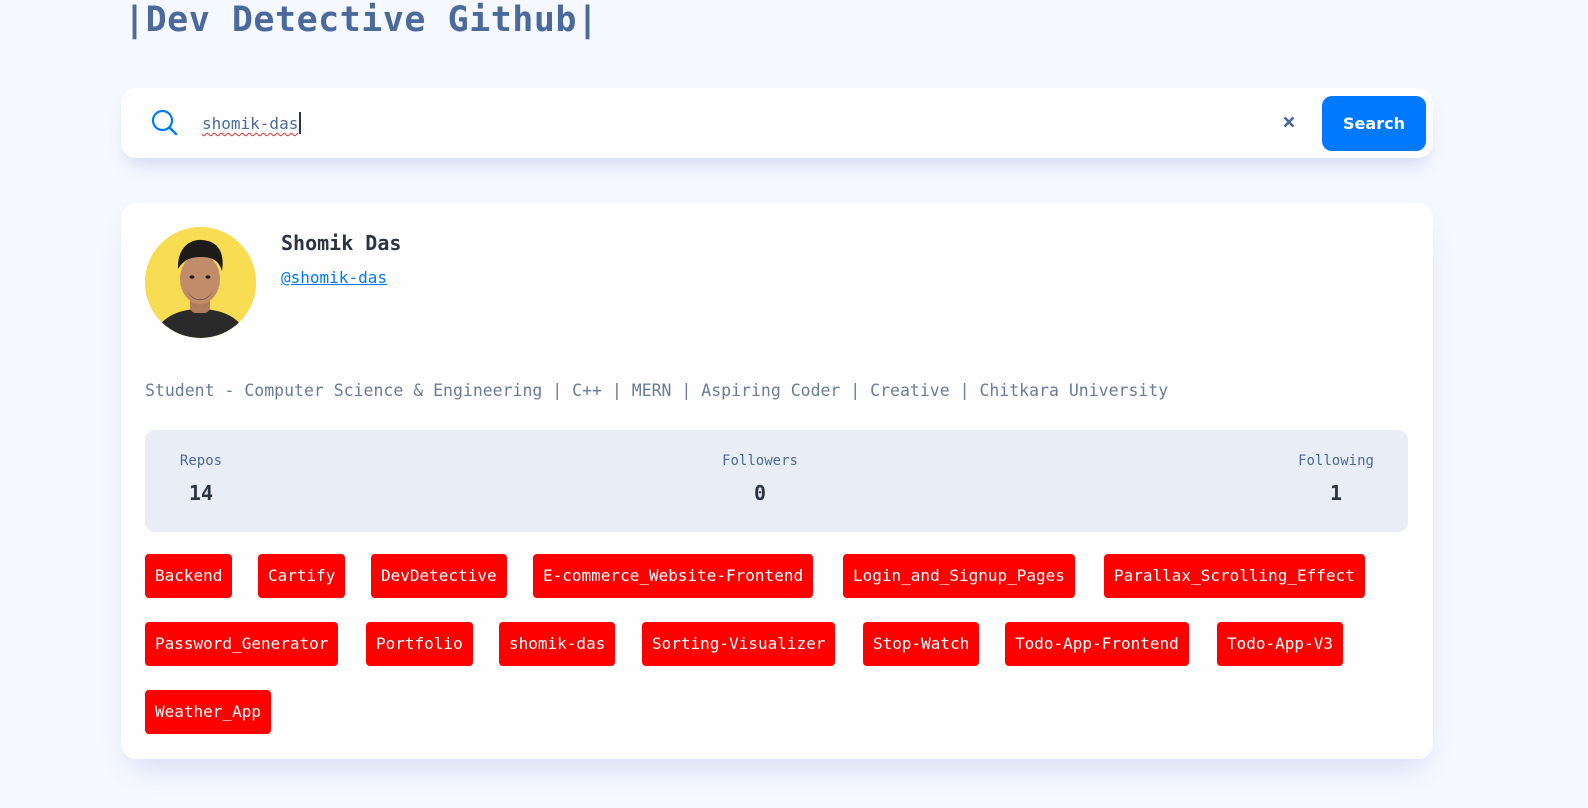 The height and width of the screenshot is (808, 1588). What do you see at coordinates (1289, 123) in the screenshot?
I see `close-icon: ×` at bounding box center [1289, 123].